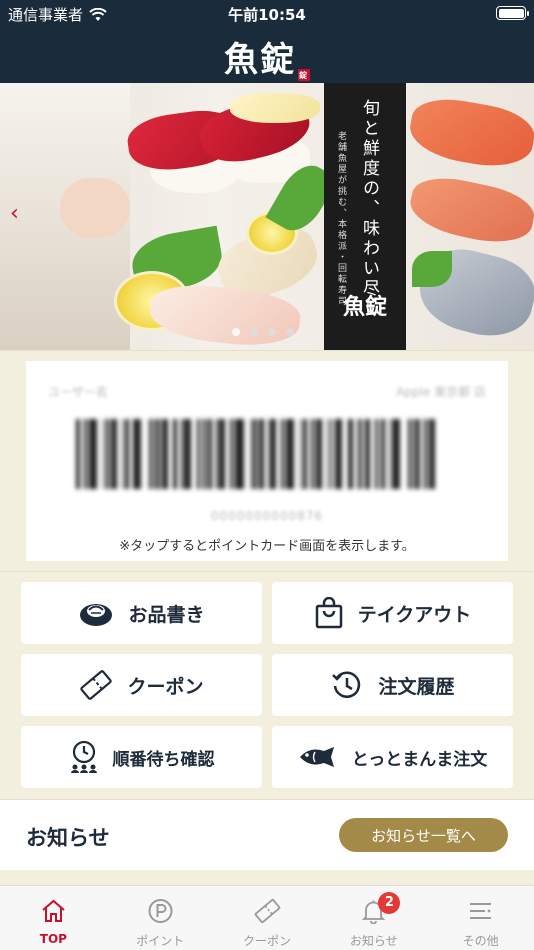 The image size is (534, 950). What do you see at coordinates (160, 941) in the screenshot?
I see `tab-point-label: ポイント` at bounding box center [160, 941].